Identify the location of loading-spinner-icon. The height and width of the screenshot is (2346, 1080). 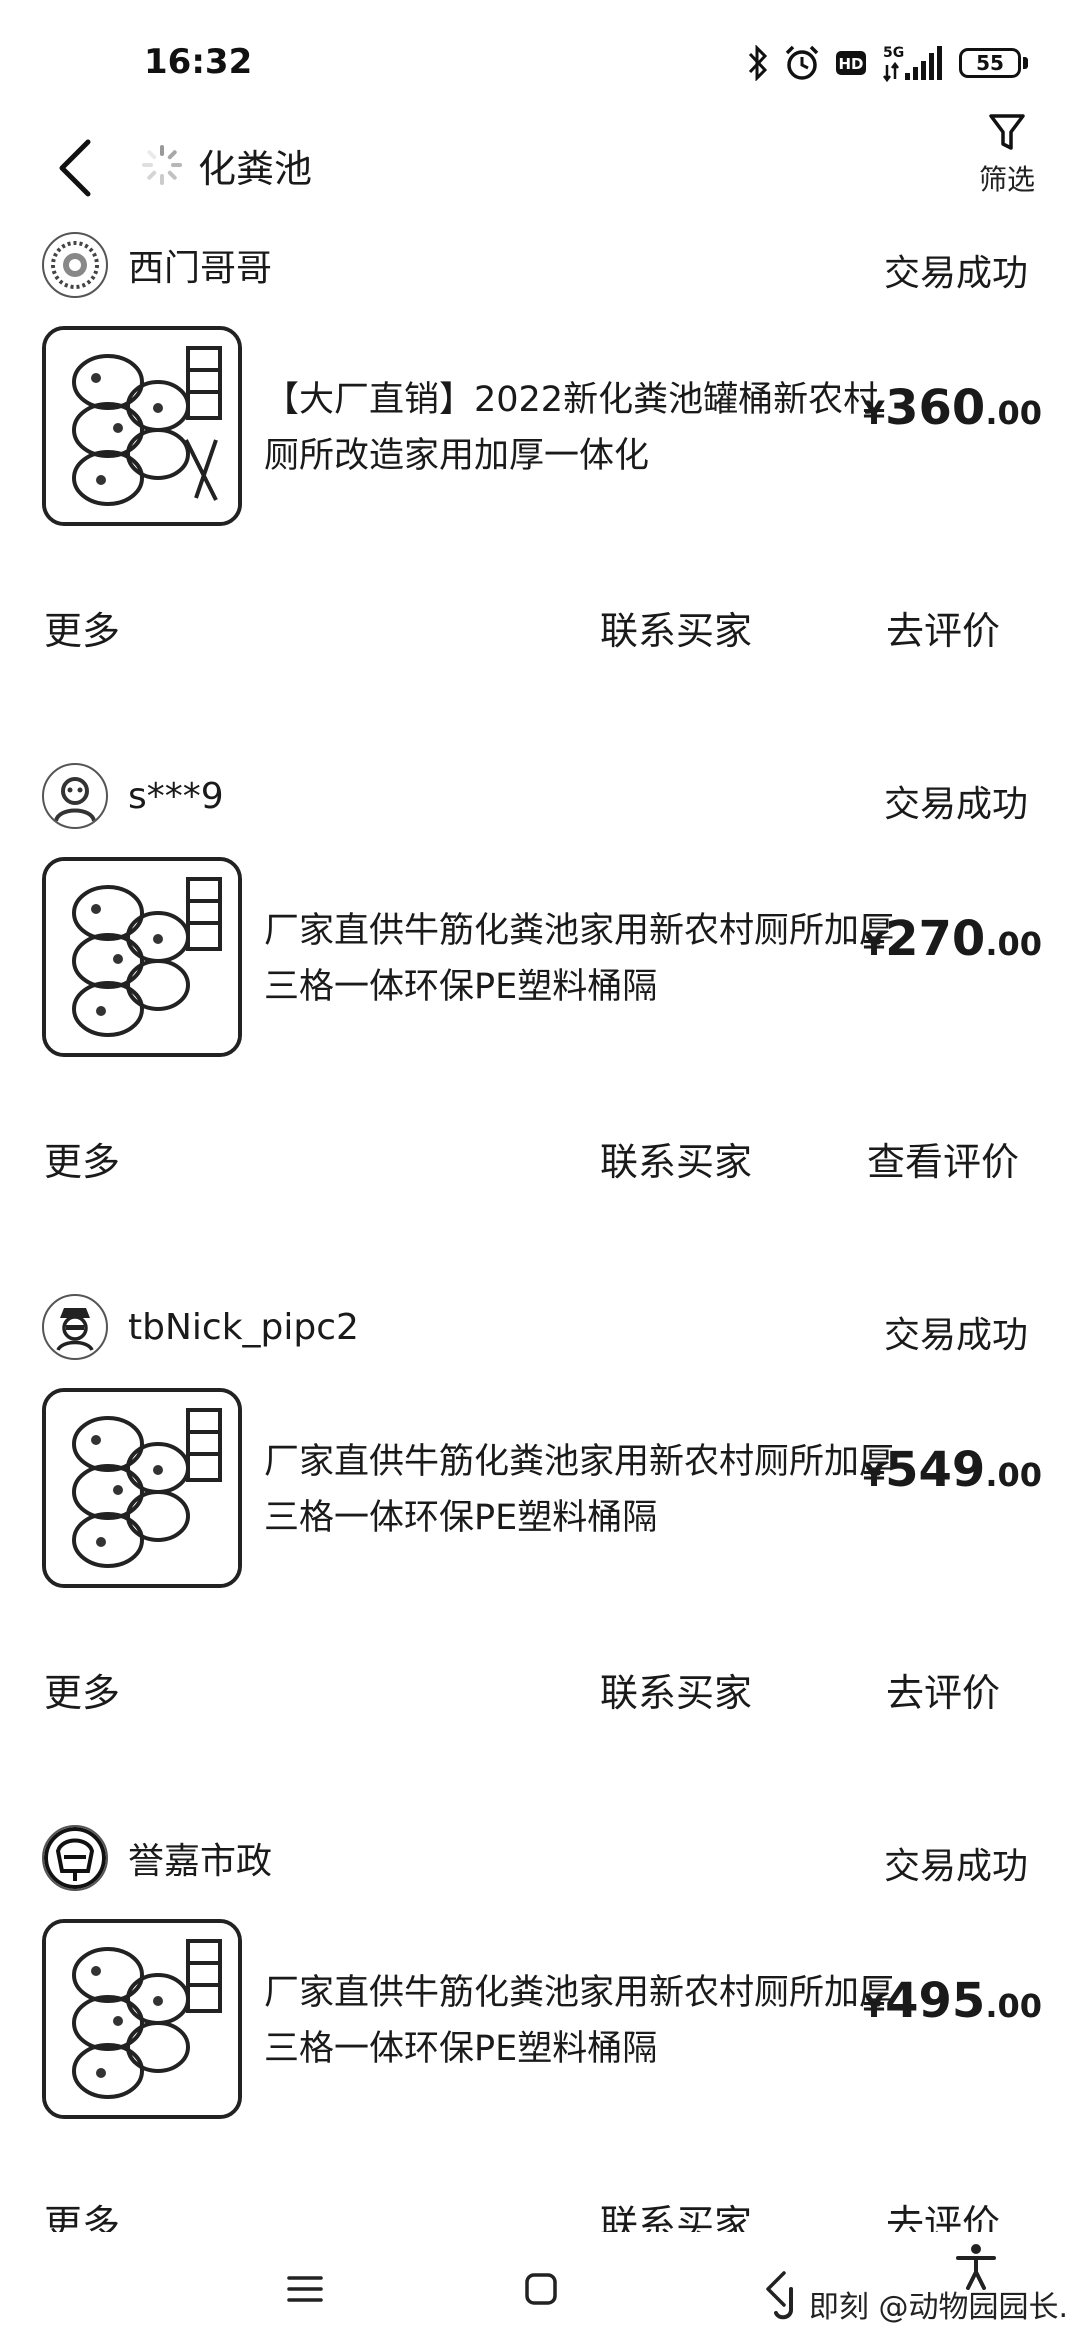
(162, 165).